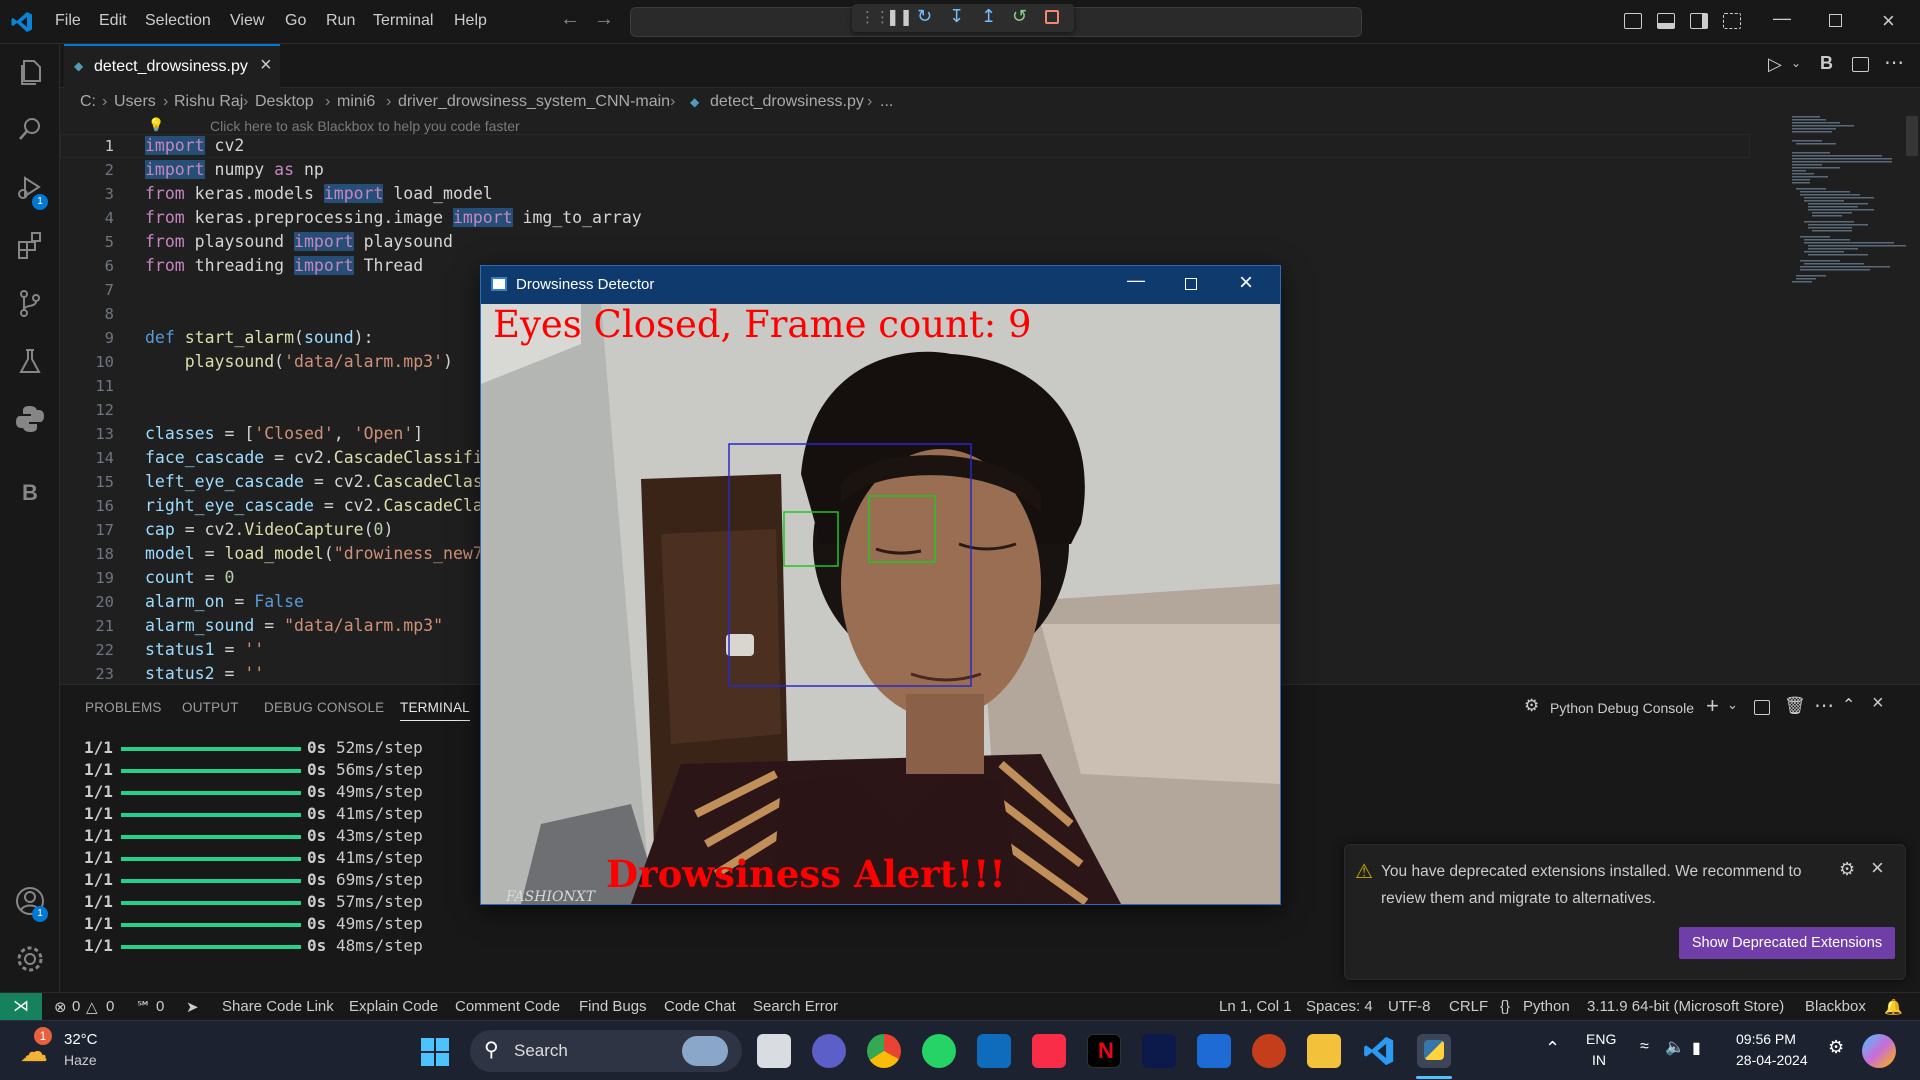 This screenshot has width=1920, height=1080. Describe the element at coordinates (1696, 1048) in the screenshot. I see `battery-icon: ▮` at that location.